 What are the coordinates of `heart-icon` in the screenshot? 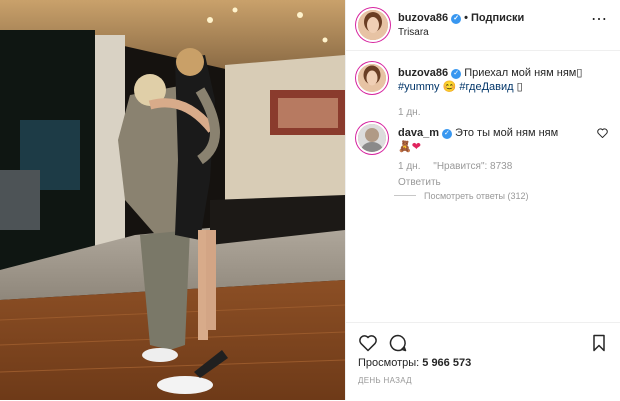 It's located at (368, 343).